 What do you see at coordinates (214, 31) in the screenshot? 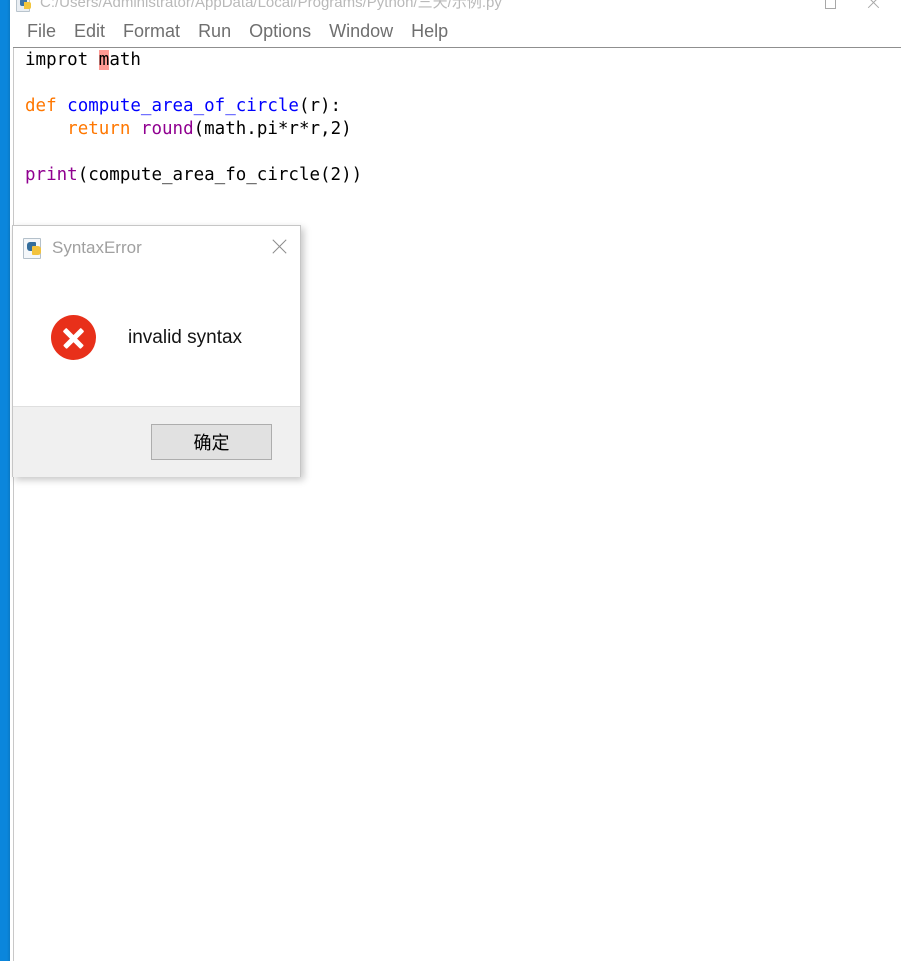
I see `menu-item-run: Run` at bounding box center [214, 31].